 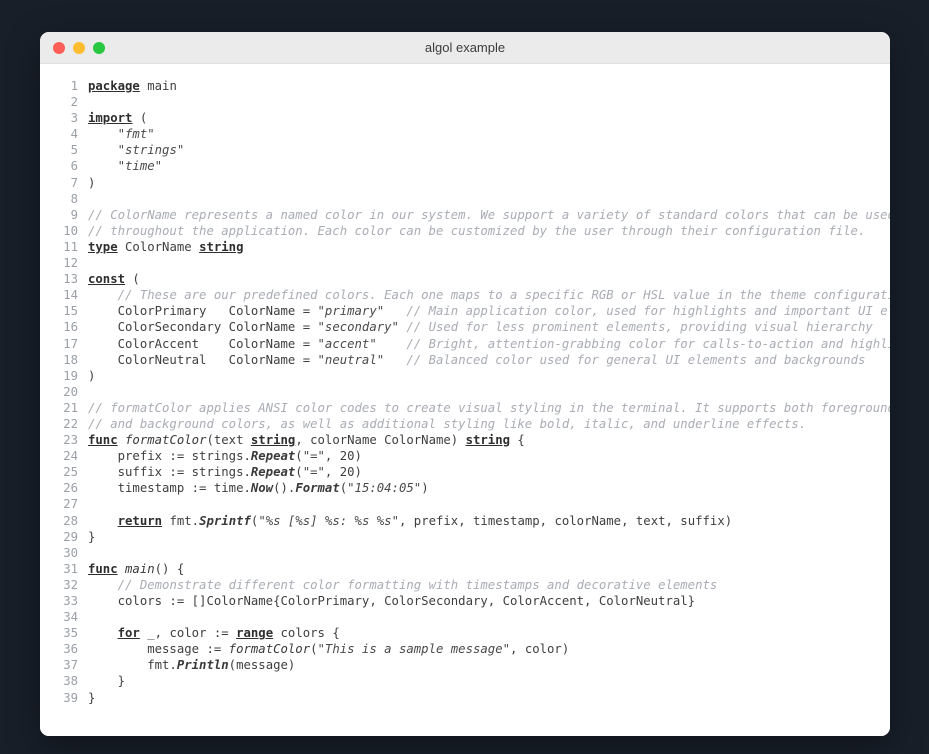 I want to click on code-token-s: "neutral", so click(x=351, y=359).